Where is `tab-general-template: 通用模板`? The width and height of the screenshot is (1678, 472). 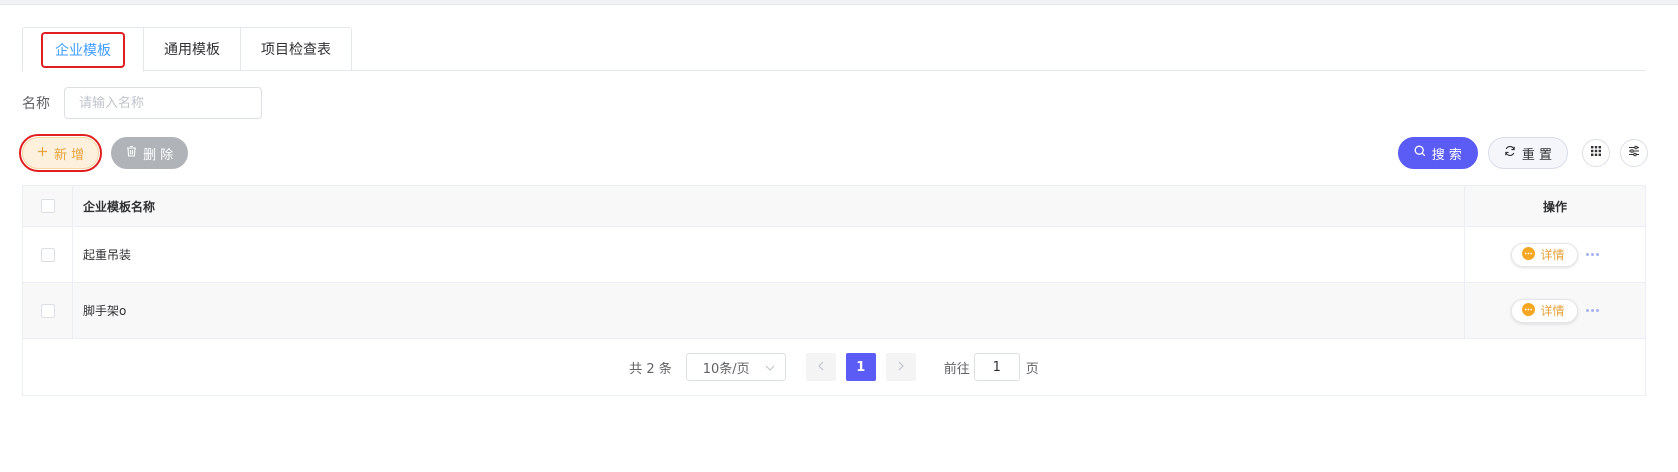
tab-general-template: 通用模板 is located at coordinates (192, 49).